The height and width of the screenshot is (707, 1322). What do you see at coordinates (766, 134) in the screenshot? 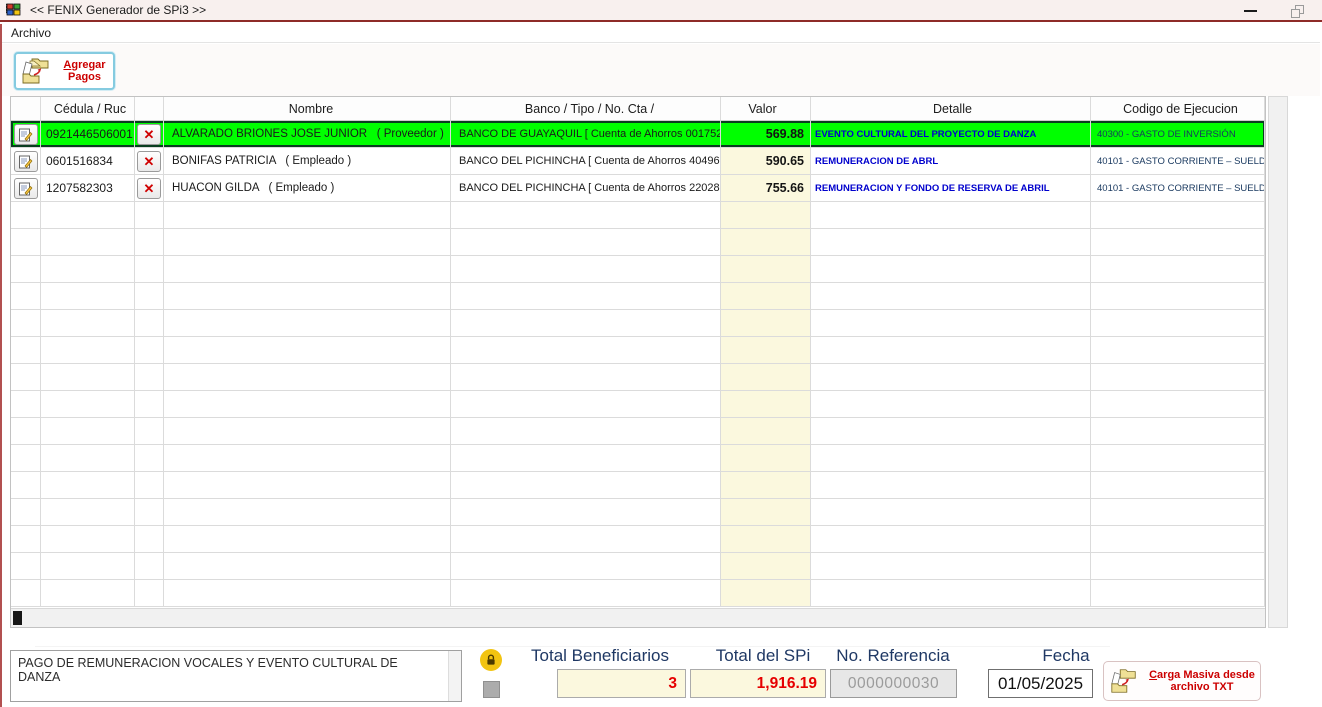
I see `valor-cell: 569.88` at bounding box center [766, 134].